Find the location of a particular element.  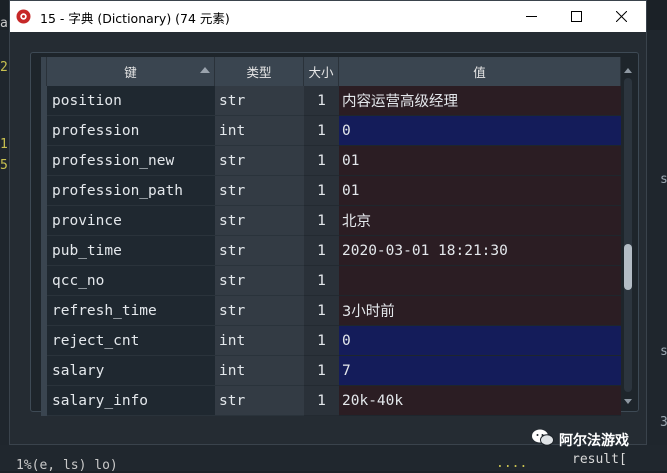

minimize-button is located at coordinates (531, 16).